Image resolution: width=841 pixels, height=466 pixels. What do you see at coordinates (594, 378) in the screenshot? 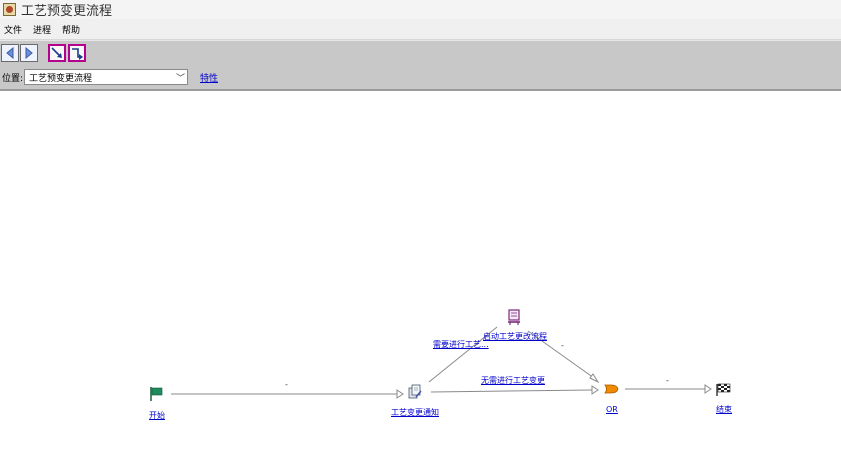
I see `edge-auto-or-arrowhead` at bounding box center [594, 378].